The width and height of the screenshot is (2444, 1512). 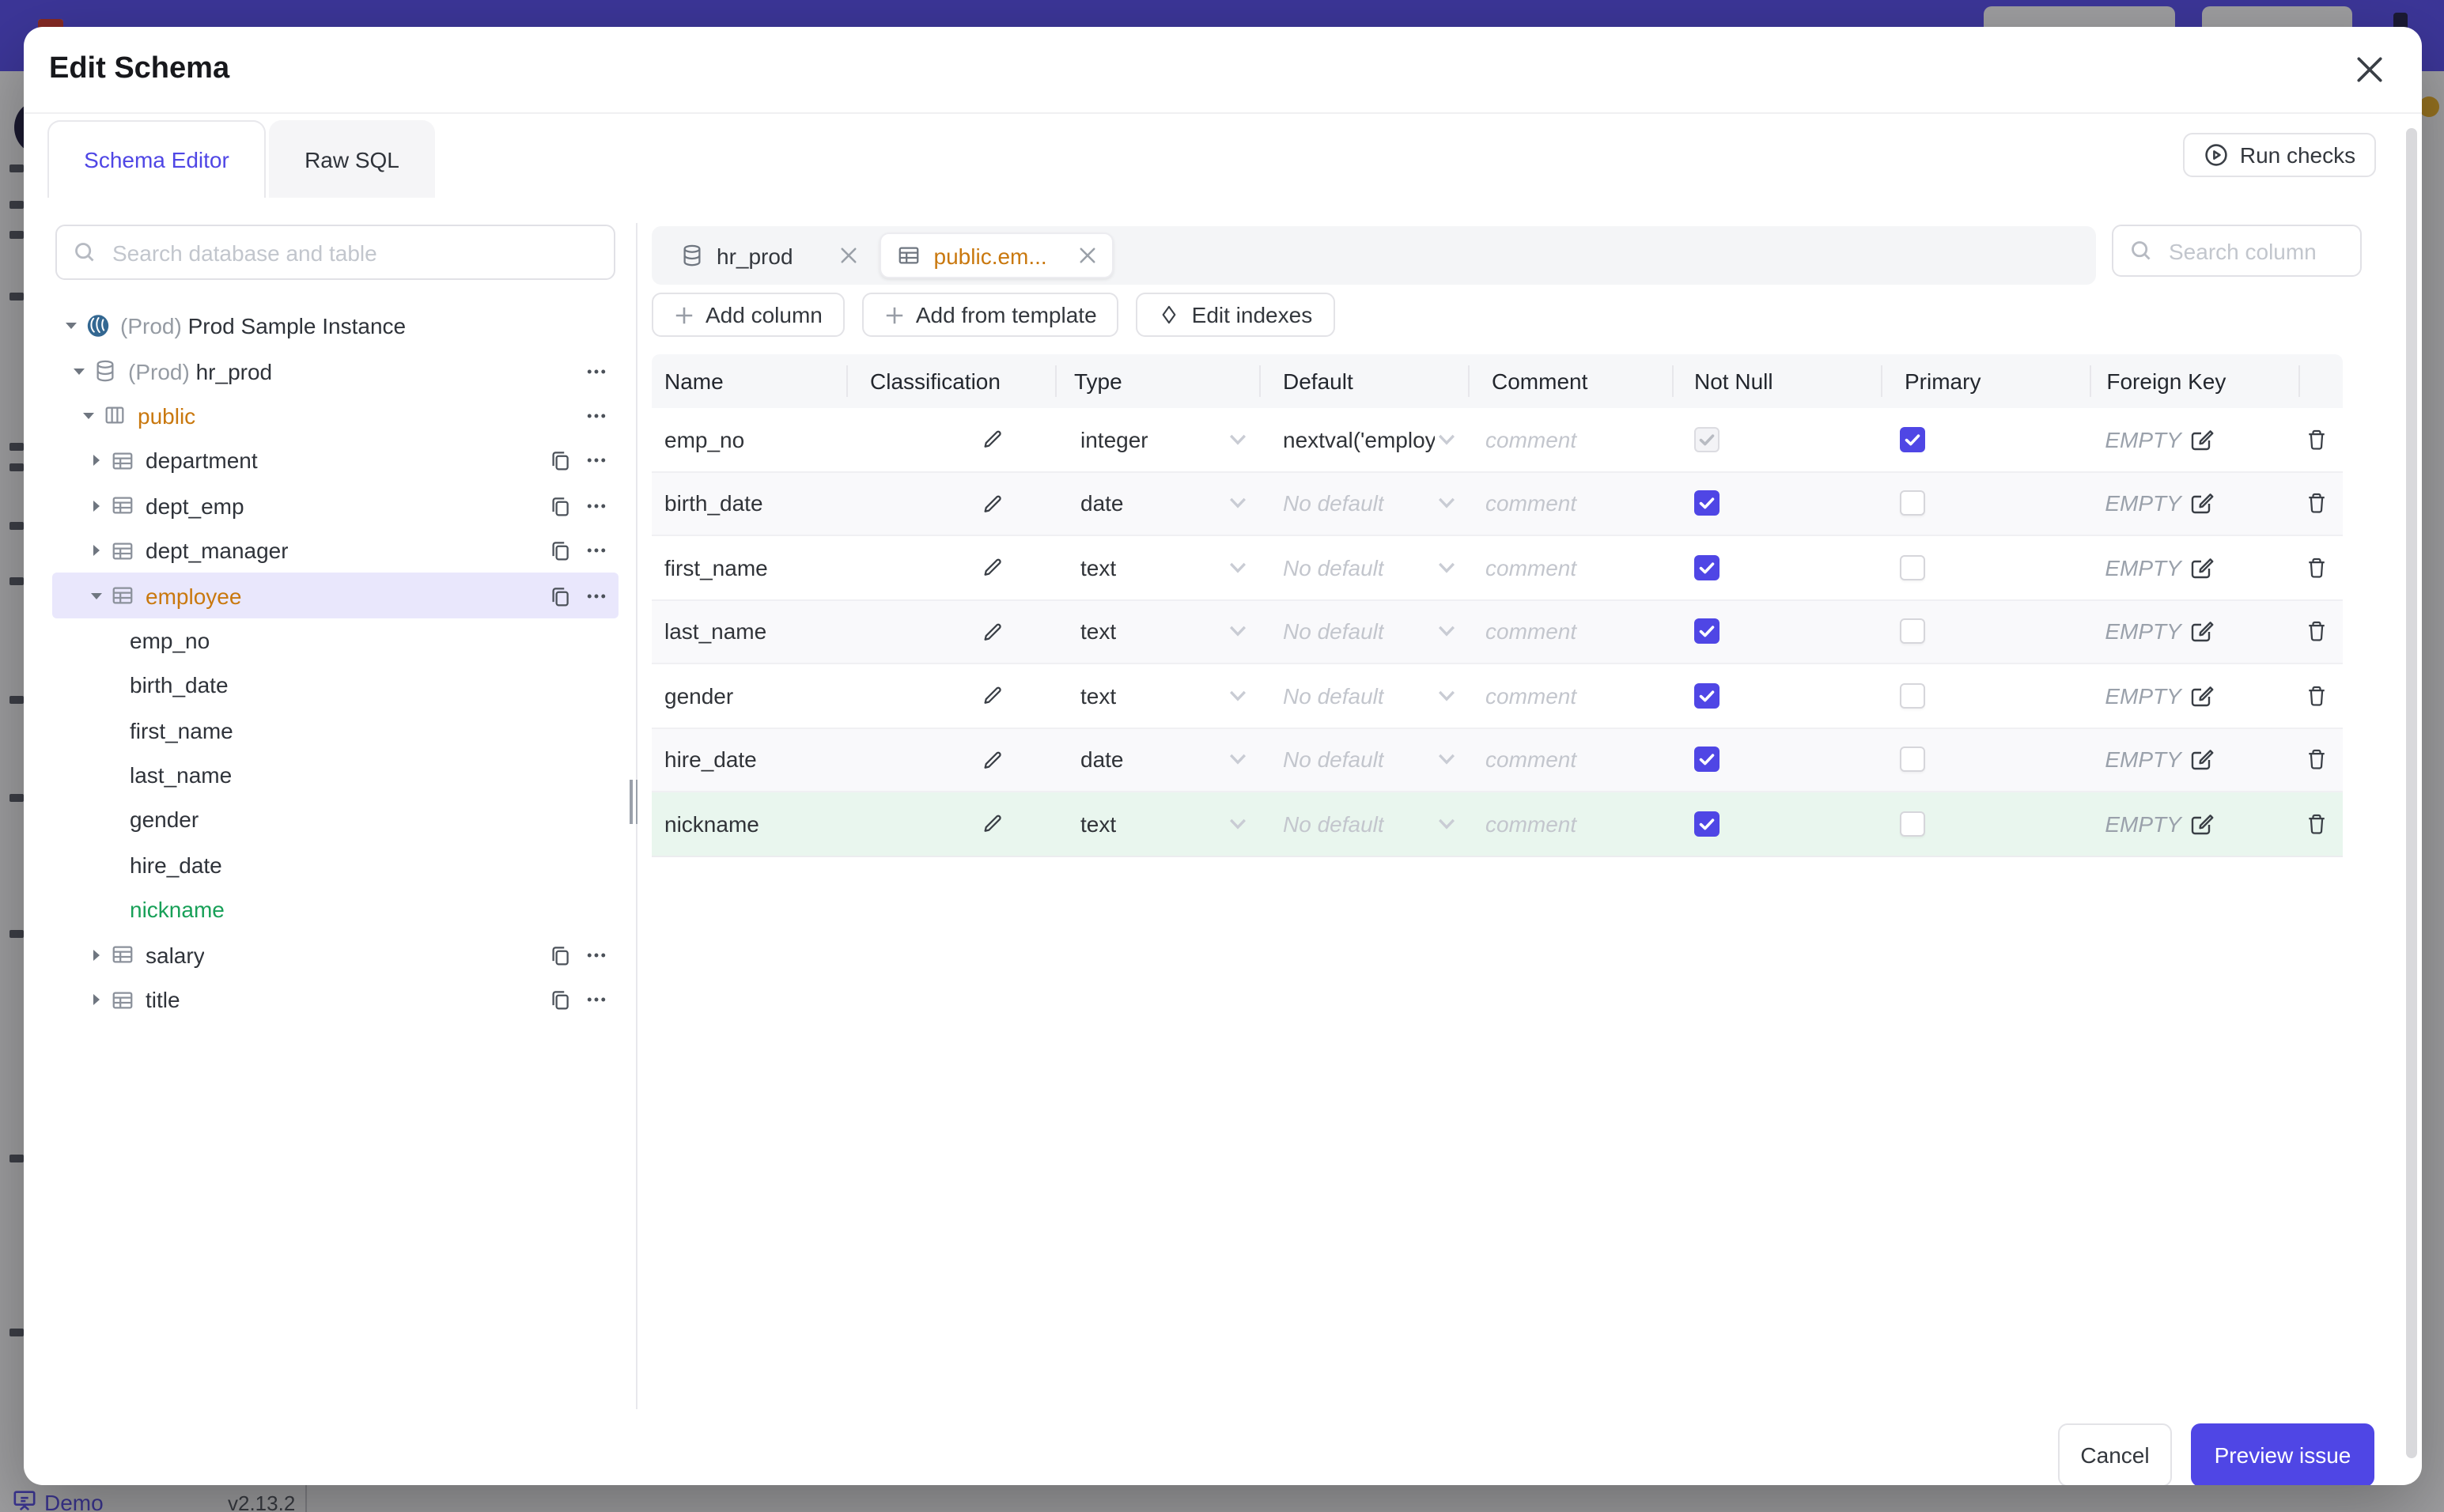 I want to click on tree-node-public: public, so click(x=335, y=417).